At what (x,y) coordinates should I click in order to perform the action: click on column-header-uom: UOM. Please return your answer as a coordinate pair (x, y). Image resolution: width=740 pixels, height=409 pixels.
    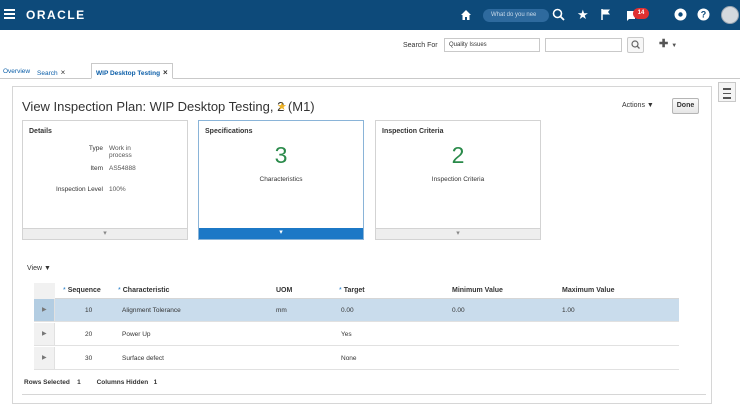
    Looking at the image, I should click on (284, 290).